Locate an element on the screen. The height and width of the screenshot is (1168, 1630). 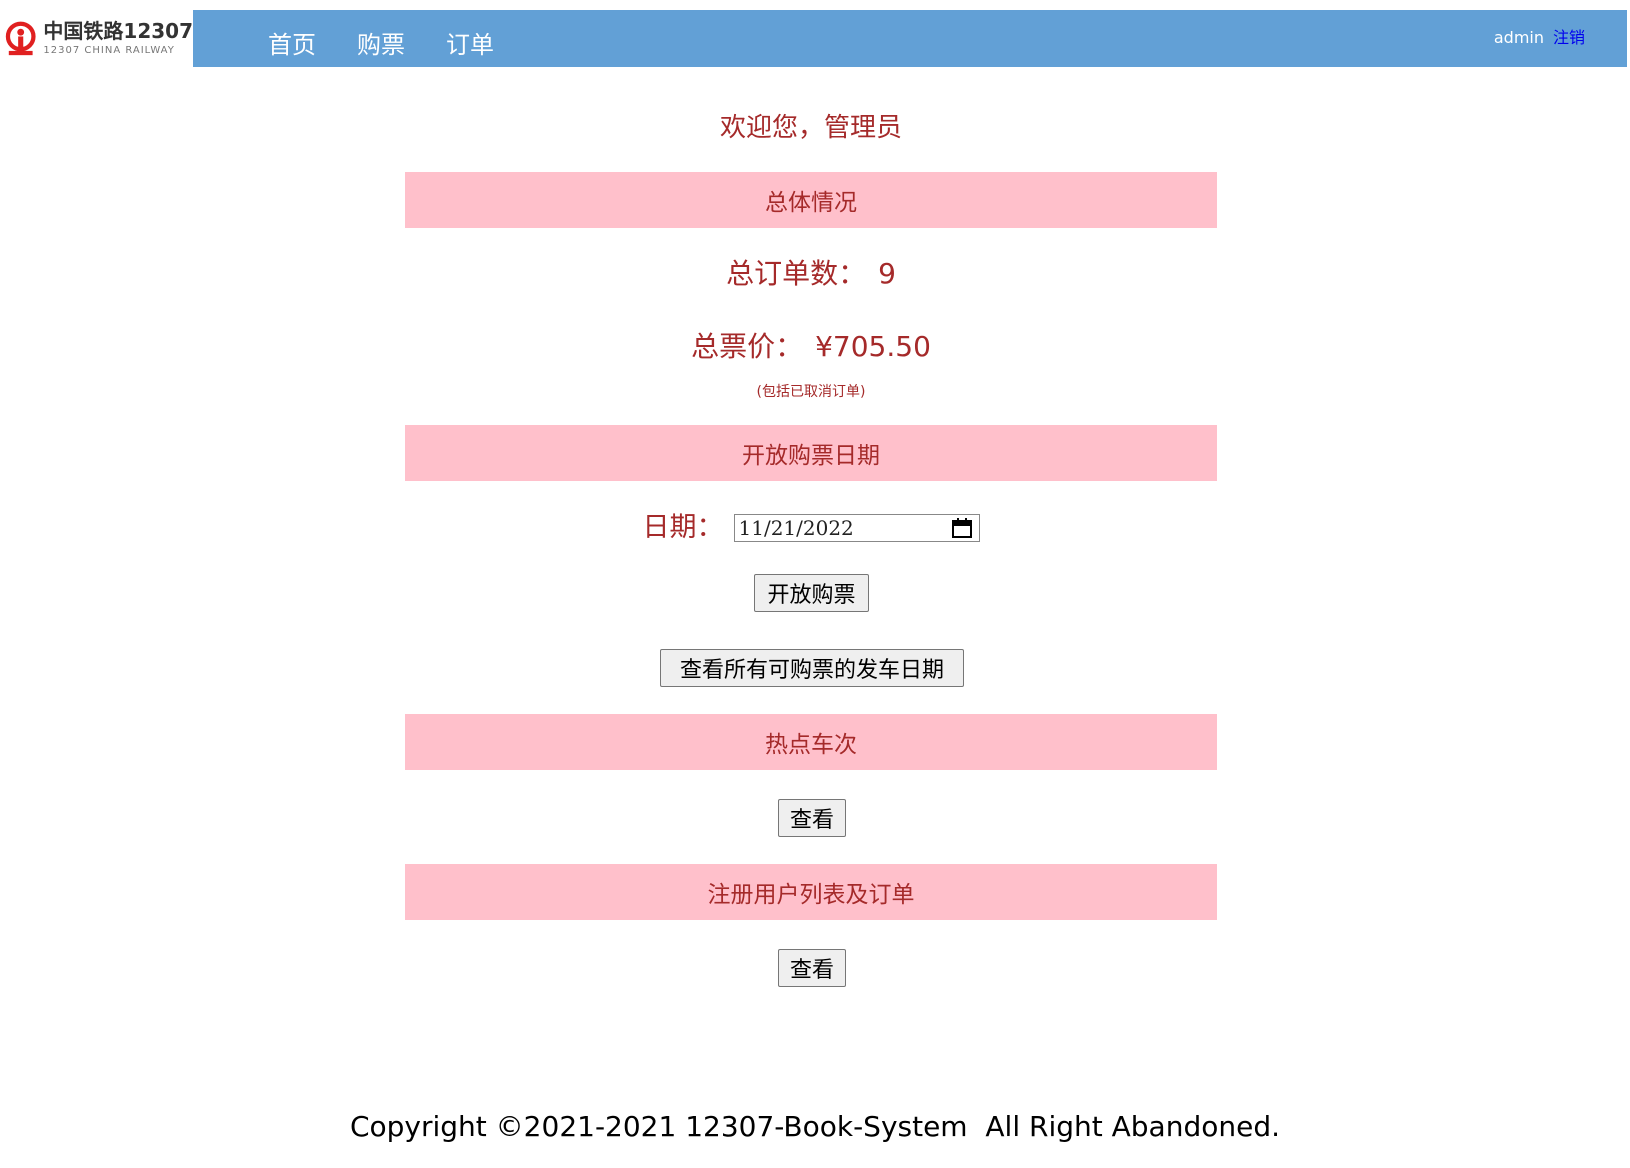
current-user-name: admin is located at coordinates (1518, 37).